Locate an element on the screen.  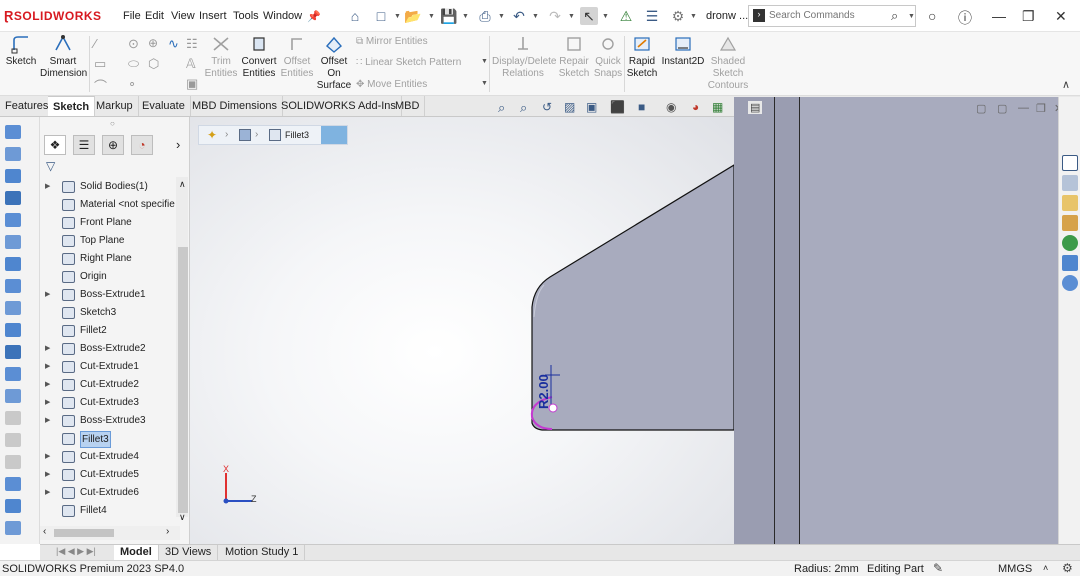
minimize-button: — is located at coordinates (999, 16).